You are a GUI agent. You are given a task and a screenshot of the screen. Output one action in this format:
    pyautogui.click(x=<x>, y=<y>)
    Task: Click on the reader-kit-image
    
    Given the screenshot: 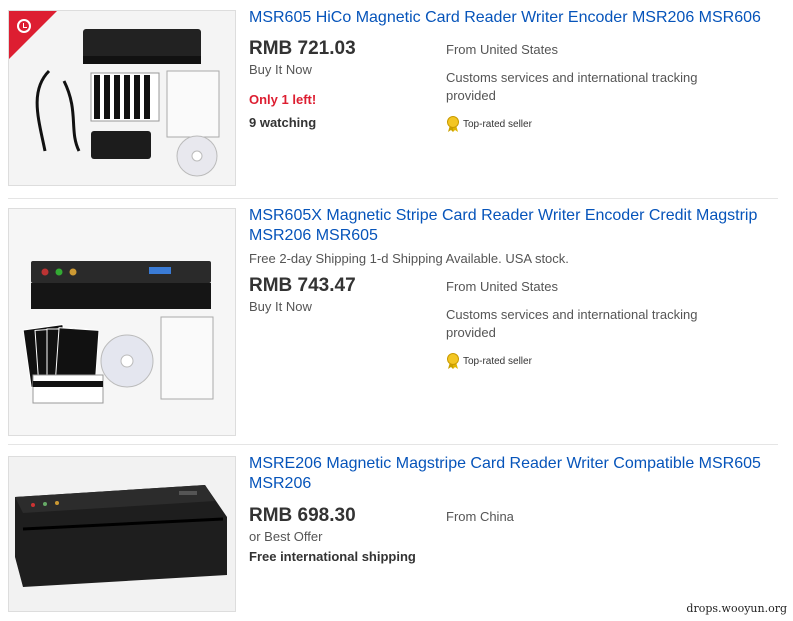 What is the action you would take?
    pyautogui.click(x=122, y=322)
    